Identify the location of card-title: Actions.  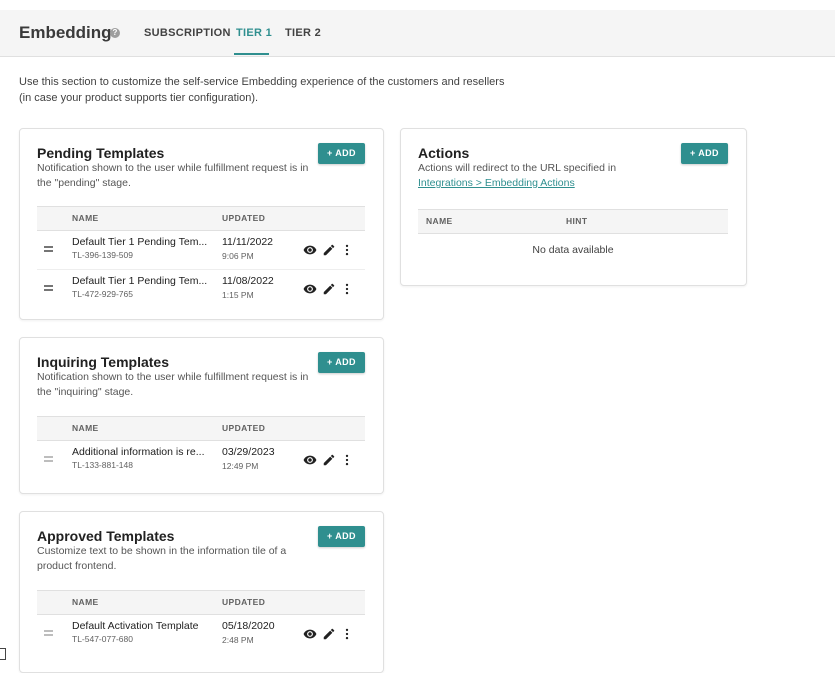
(444, 153).